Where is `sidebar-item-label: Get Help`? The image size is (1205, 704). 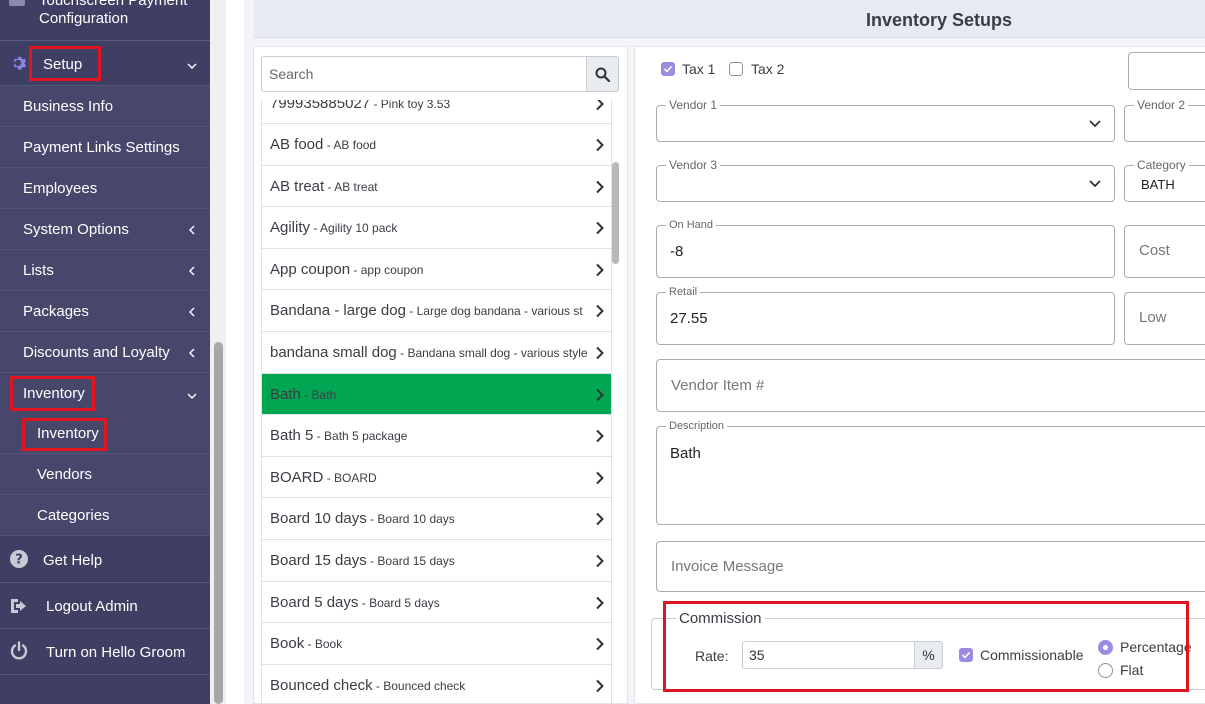
sidebar-item-label: Get Help is located at coordinates (73, 560).